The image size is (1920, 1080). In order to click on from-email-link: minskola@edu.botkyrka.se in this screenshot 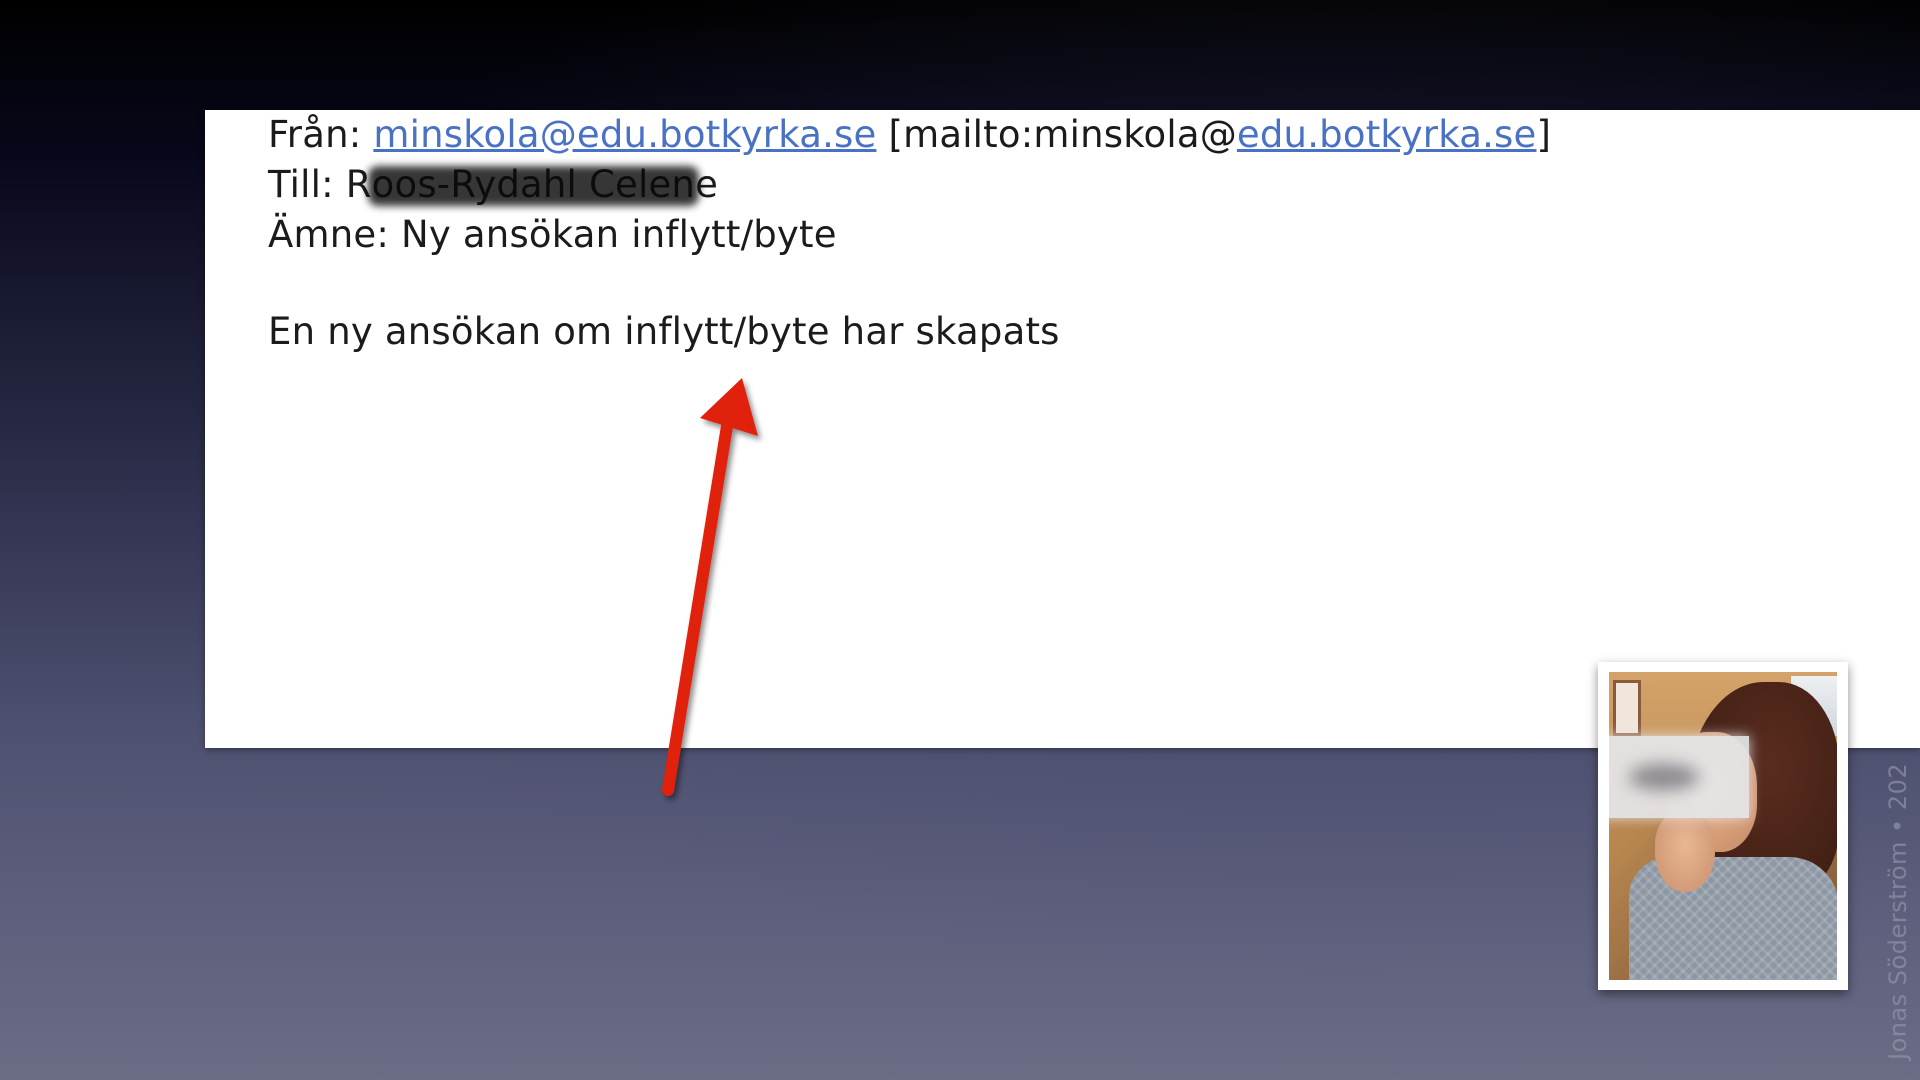, I will do `click(624, 134)`.